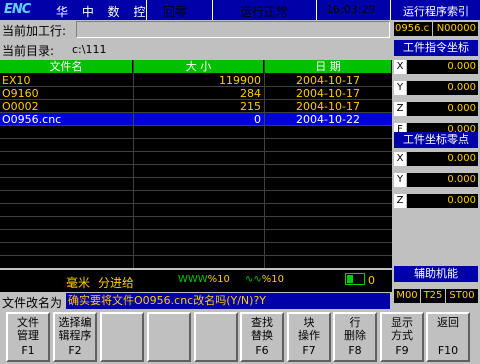 This screenshot has width=480, height=364. What do you see at coordinates (34, 31) in the screenshot?
I see `current-line-label: 当前加工行:` at bounding box center [34, 31].